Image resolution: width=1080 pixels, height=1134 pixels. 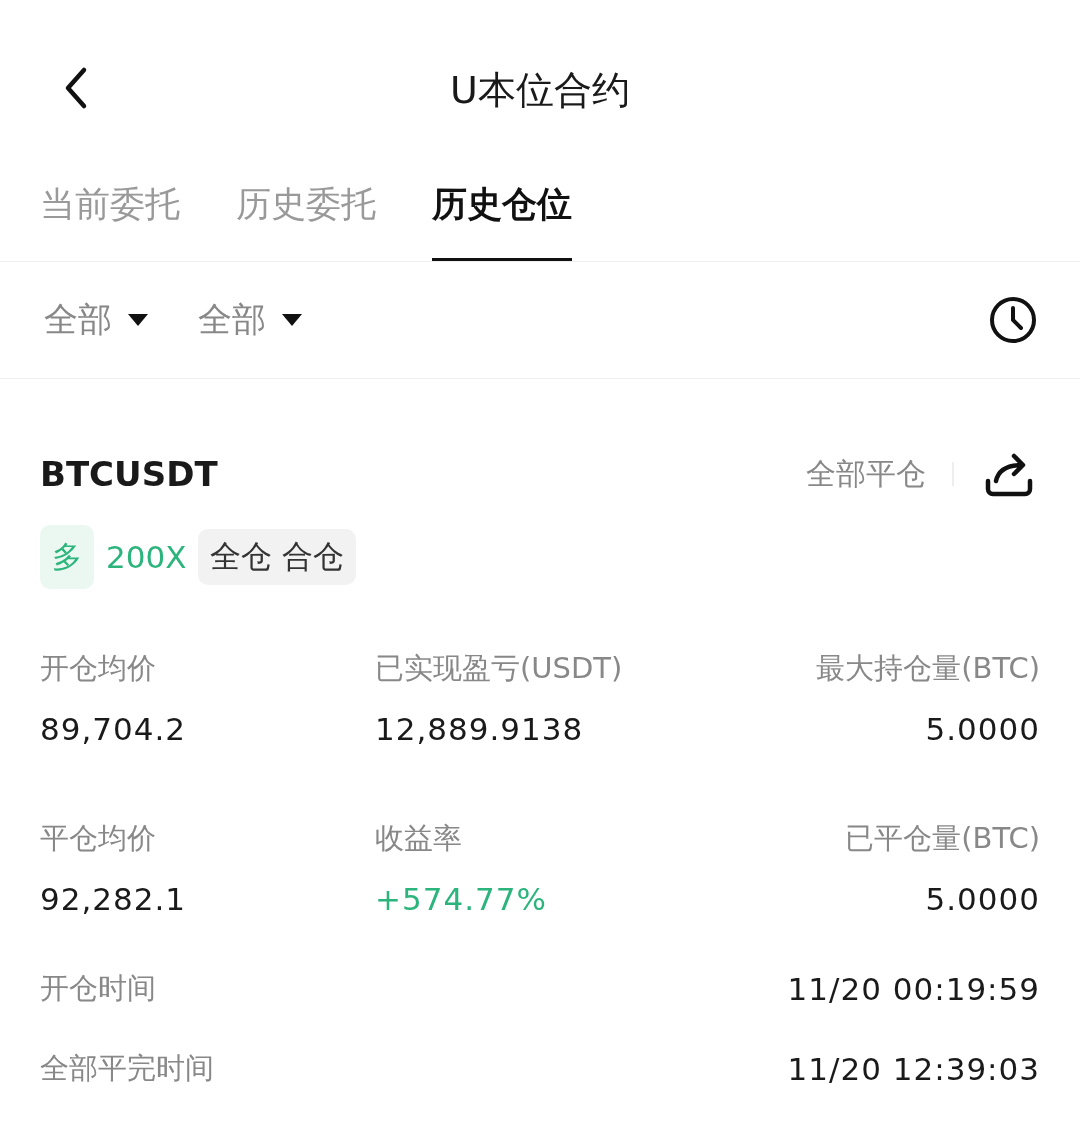 What do you see at coordinates (499, 668) in the screenshot?
I see `stat-label: 已实现盈亏(USDT)` at bounding box center [499, 668].